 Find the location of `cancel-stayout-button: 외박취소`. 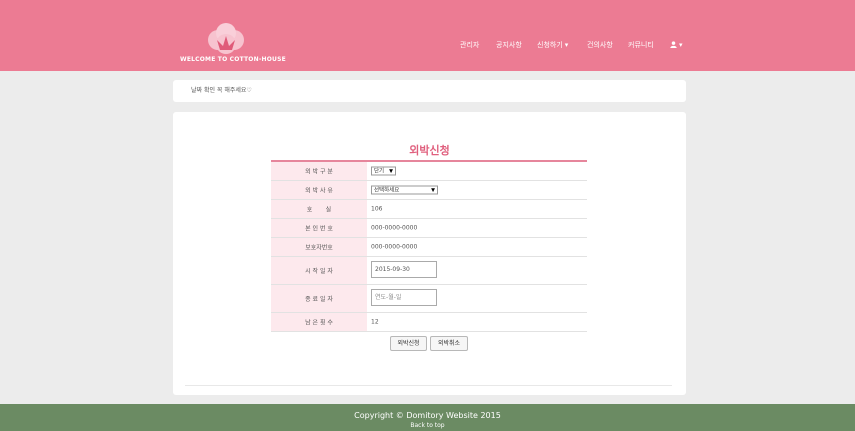

cancel-stayout-button: 외박취소 is located at coordinates (449, 343).